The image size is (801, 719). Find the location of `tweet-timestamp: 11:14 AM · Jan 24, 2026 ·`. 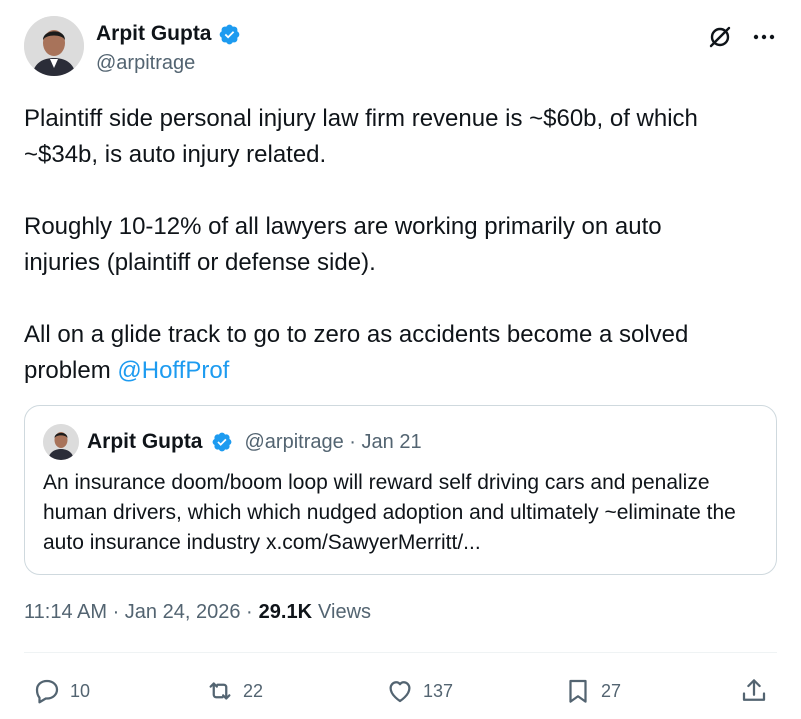

tweet-timestamp: 11:14 AM · Jan 24, 2026 · is located at coordinates (138, 612).